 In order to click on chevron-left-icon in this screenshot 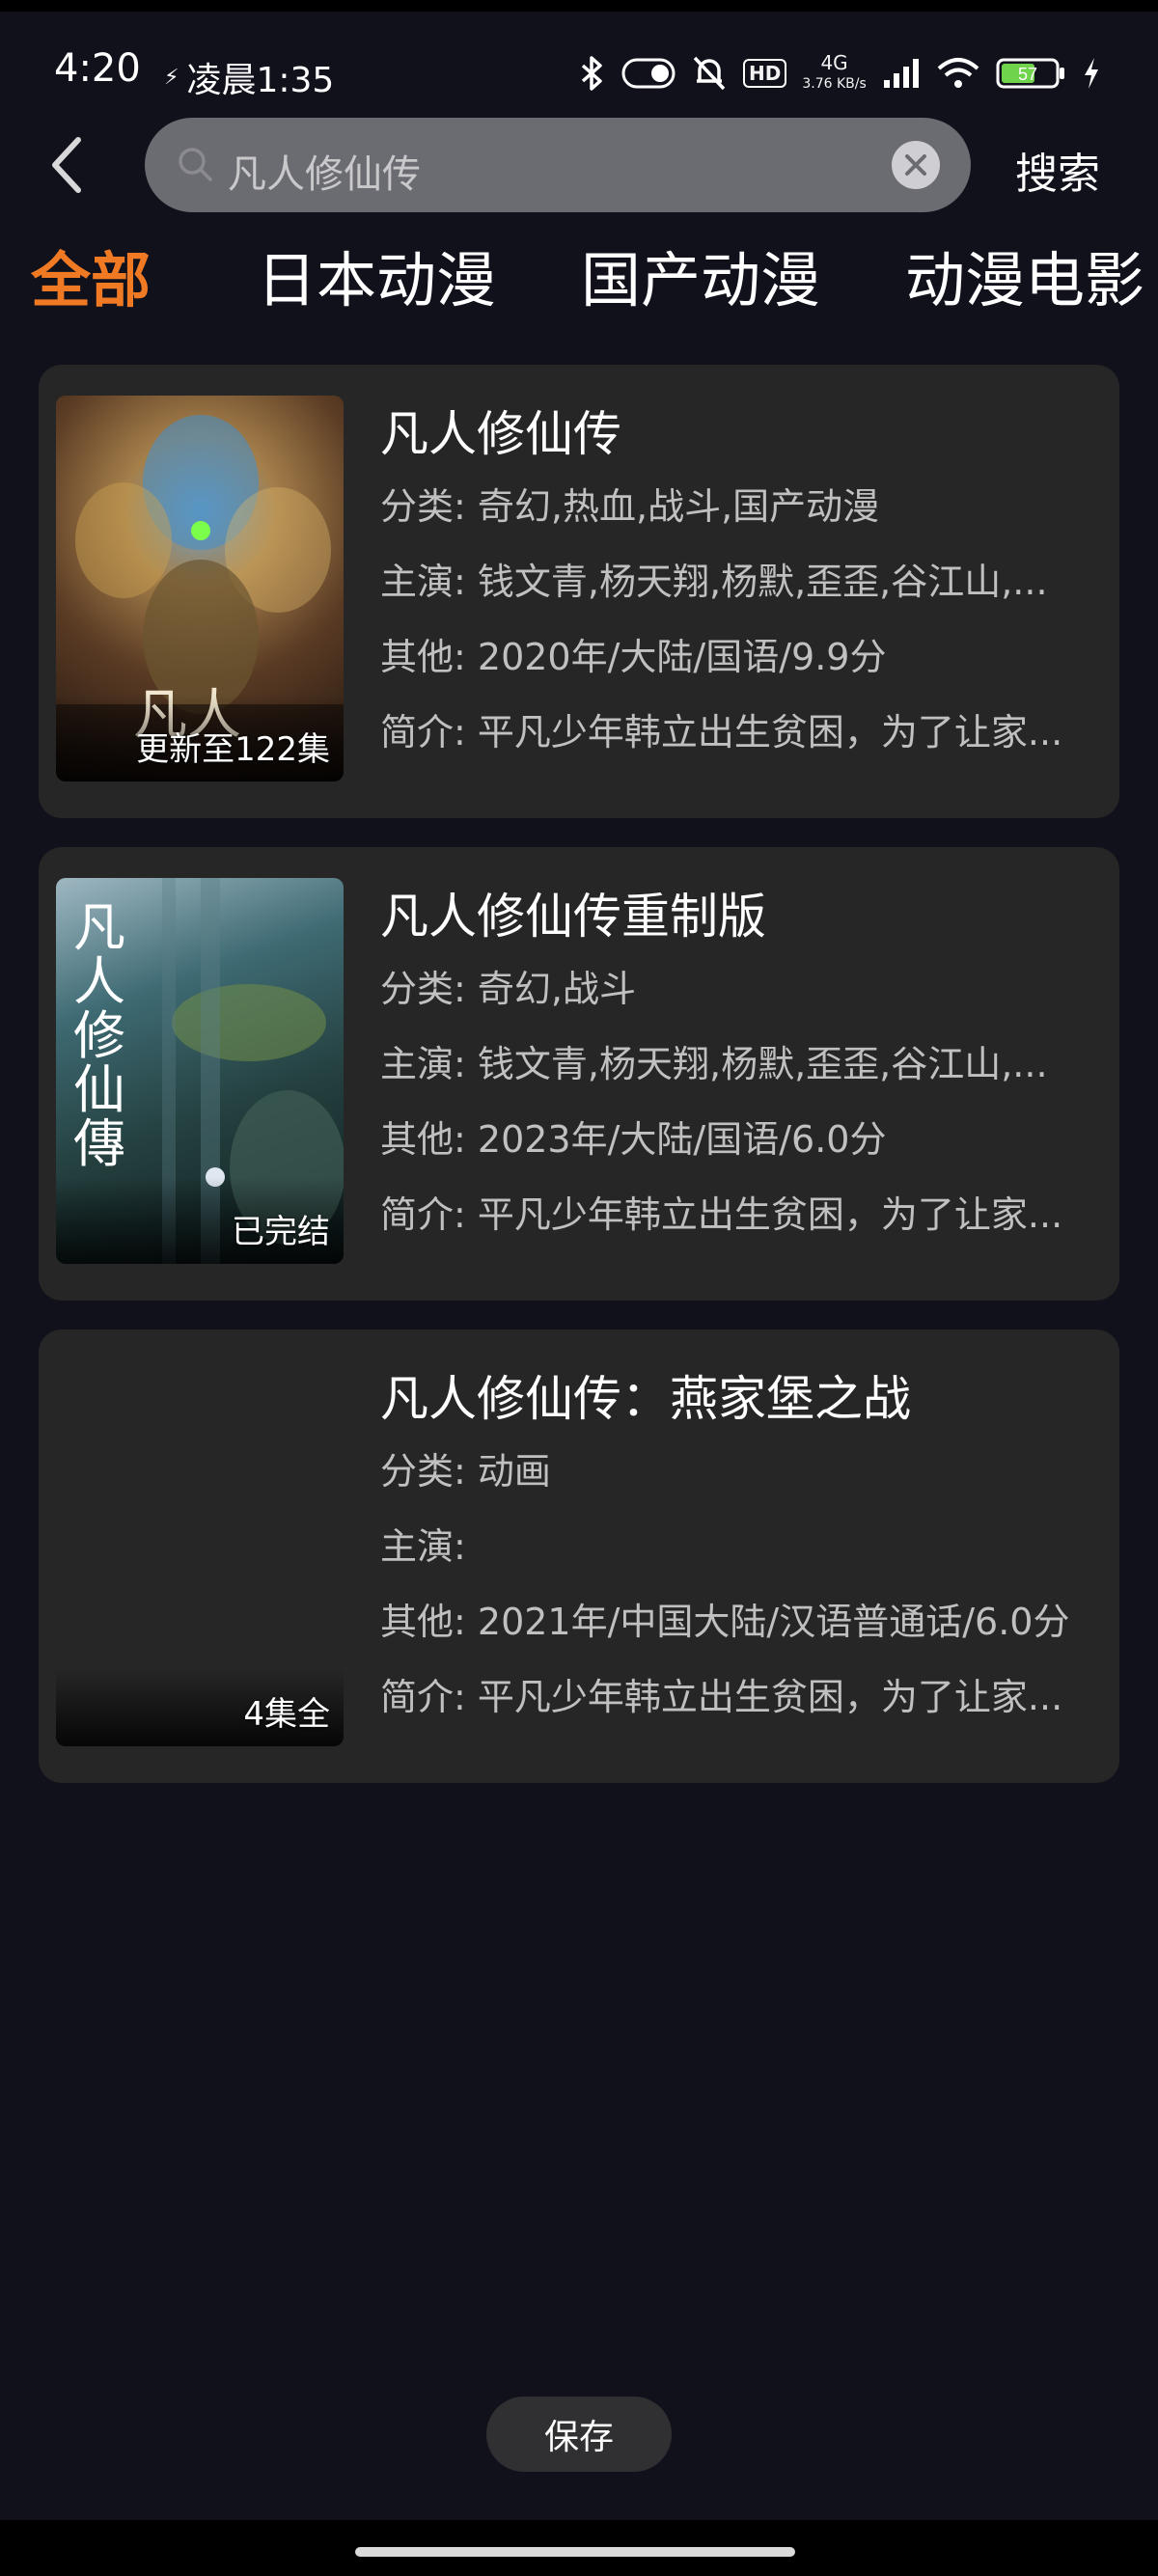, I will do `click(66, 165)`.